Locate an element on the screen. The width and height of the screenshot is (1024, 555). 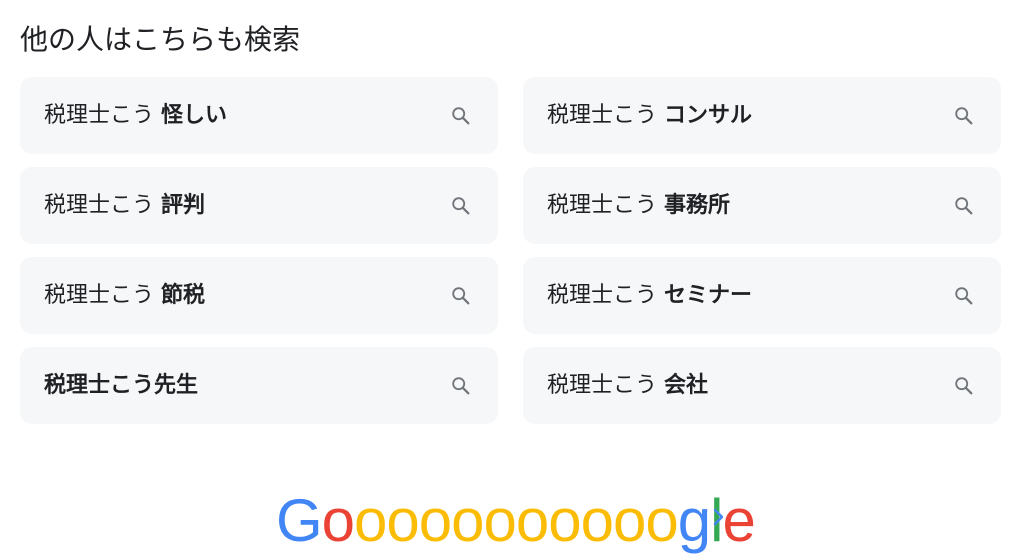
suggestion-chip: 税理士こう 節税 is located at coordinates (259, 295).